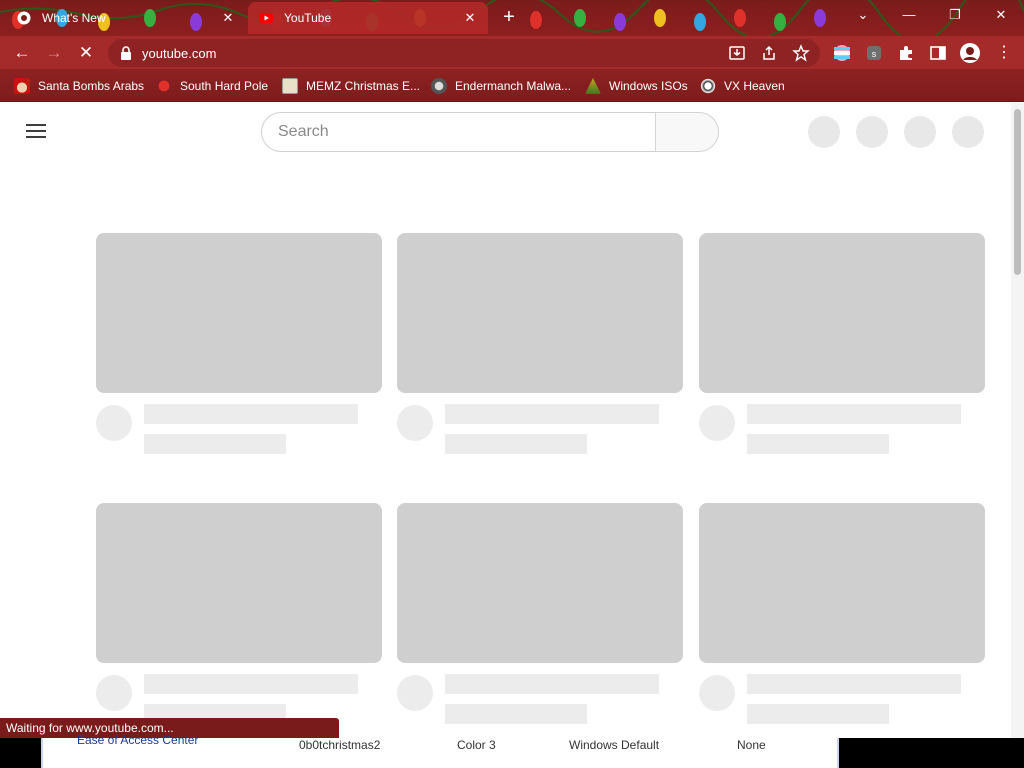 The width and height of the screenshot is (1024, 768). Describe the element at coordinates (970, 53) in the screenshot. I see `profile-avatar-icon` at that location.